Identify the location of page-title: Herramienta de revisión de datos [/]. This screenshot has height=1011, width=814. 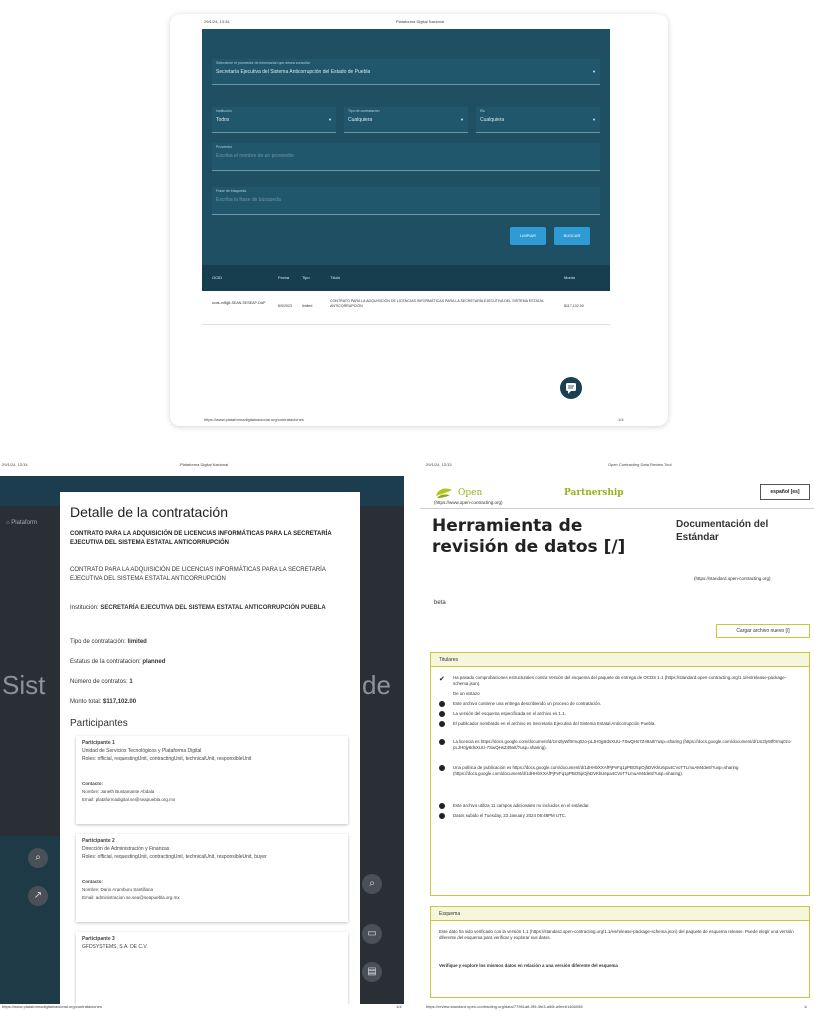
(529, 536).